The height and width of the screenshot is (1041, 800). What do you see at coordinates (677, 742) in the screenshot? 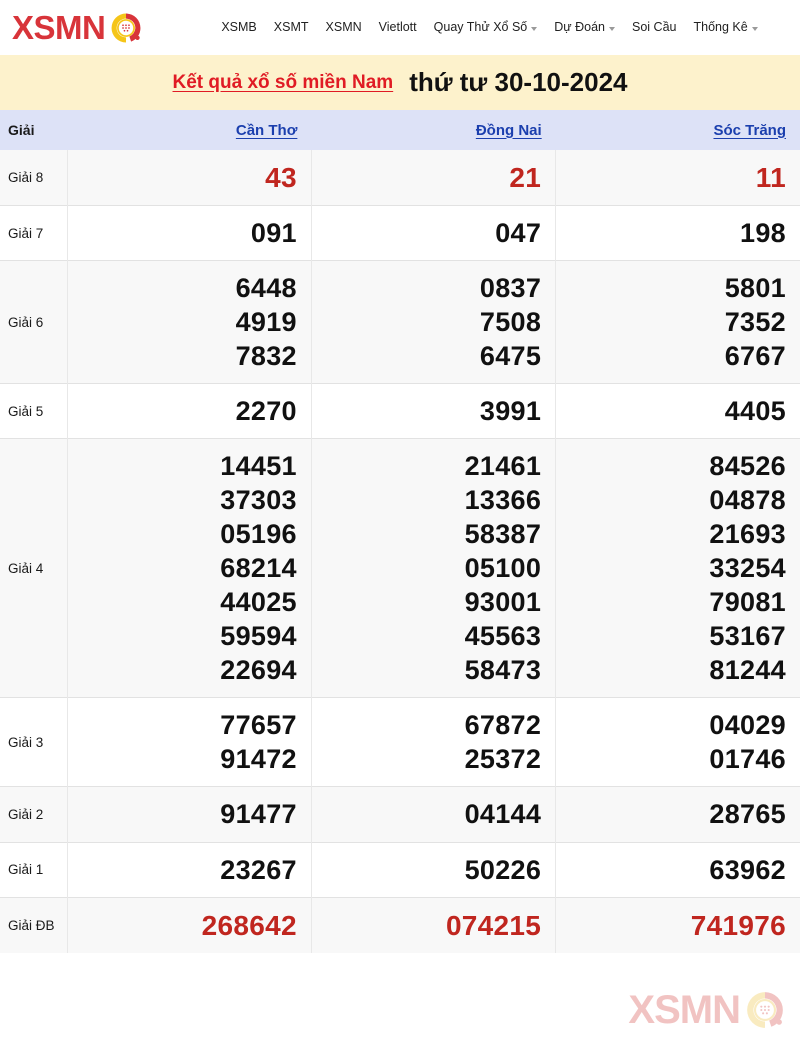
I see `prize-numbers-cell: 04029 01746` at bounding box center [677, 742].